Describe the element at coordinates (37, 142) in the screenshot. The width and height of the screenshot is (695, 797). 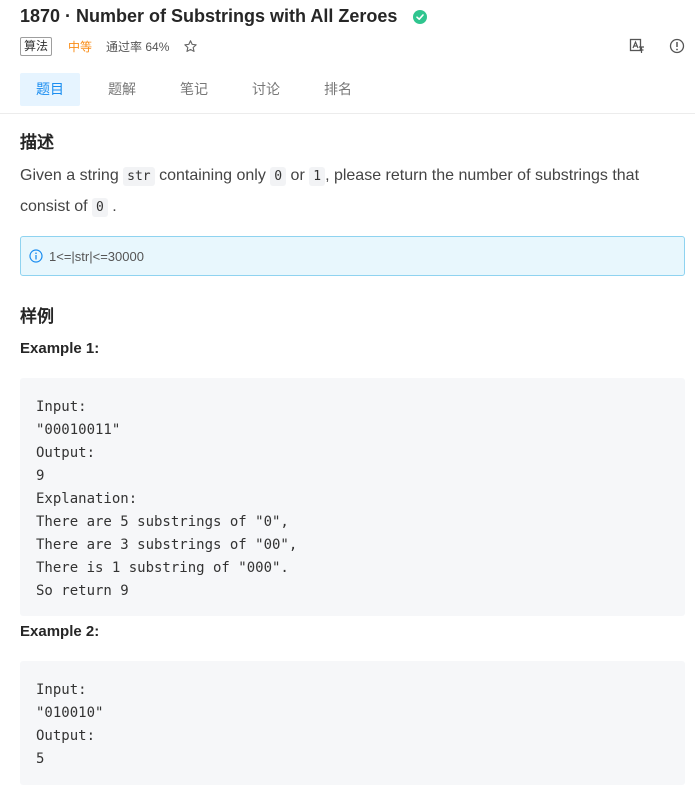
I see `description-heading: 描述` at that location.